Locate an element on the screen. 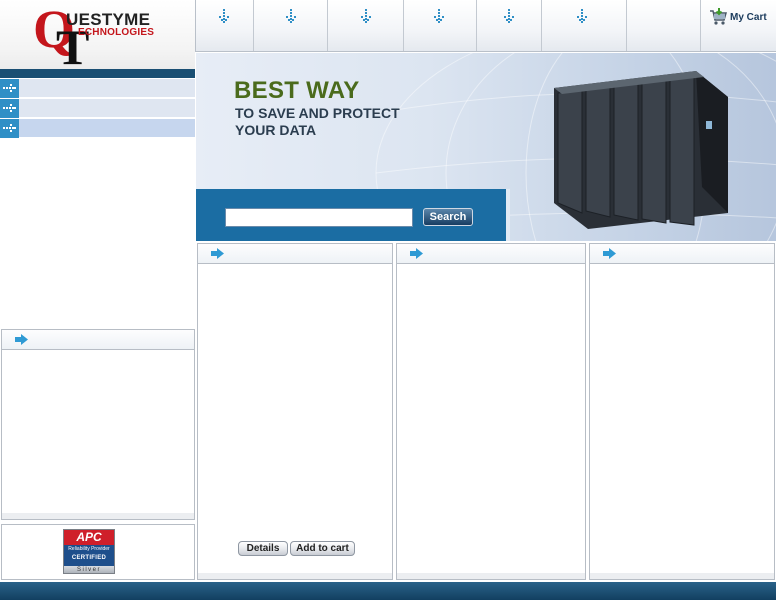 The width and height of the screenshot is (776, 600). apc-badge-line1: Reliability Provider is located at coordinates (89, 549).